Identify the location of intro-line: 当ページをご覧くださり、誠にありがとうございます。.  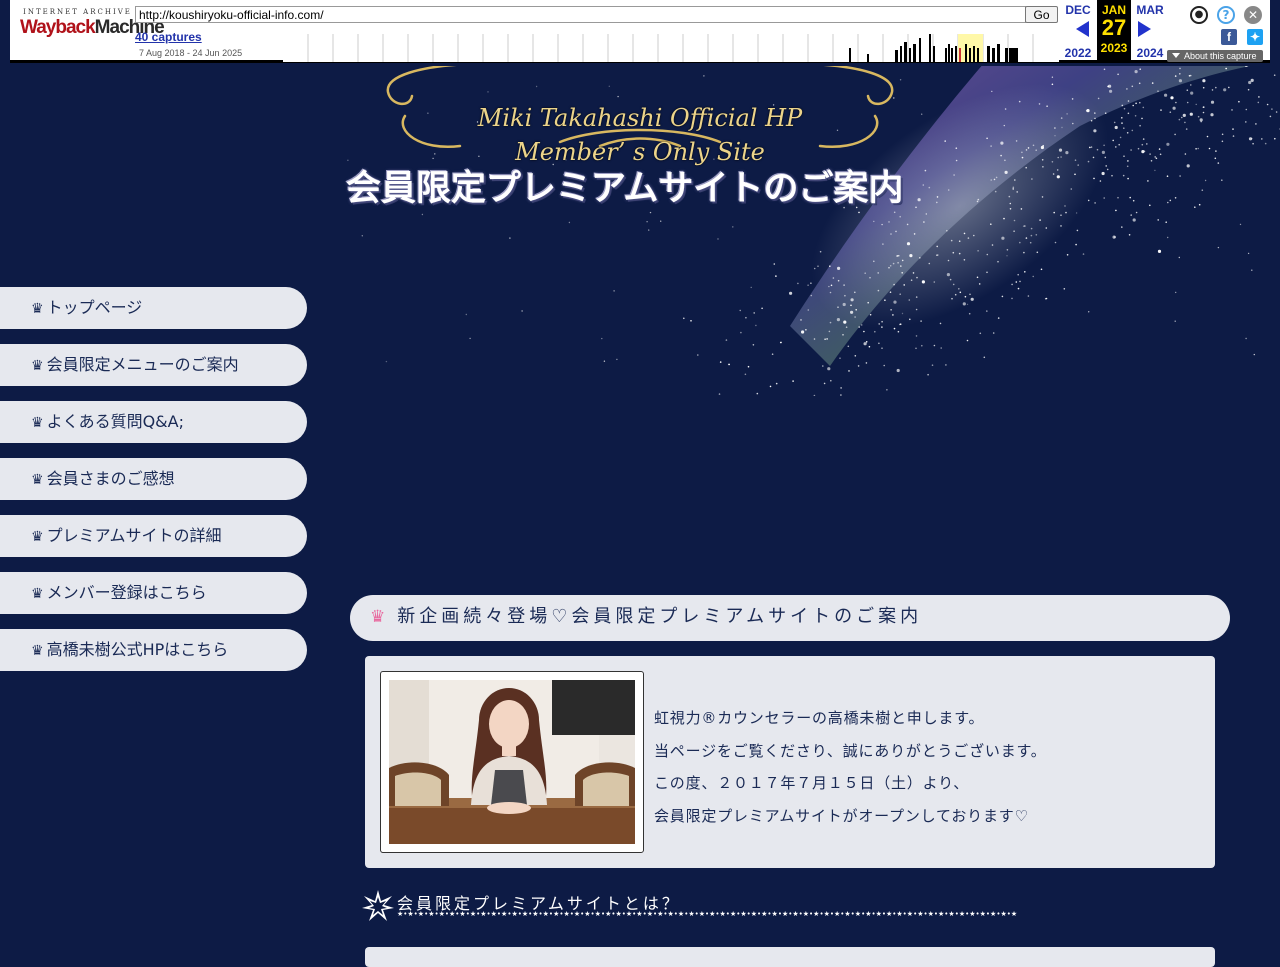
(924, 753).